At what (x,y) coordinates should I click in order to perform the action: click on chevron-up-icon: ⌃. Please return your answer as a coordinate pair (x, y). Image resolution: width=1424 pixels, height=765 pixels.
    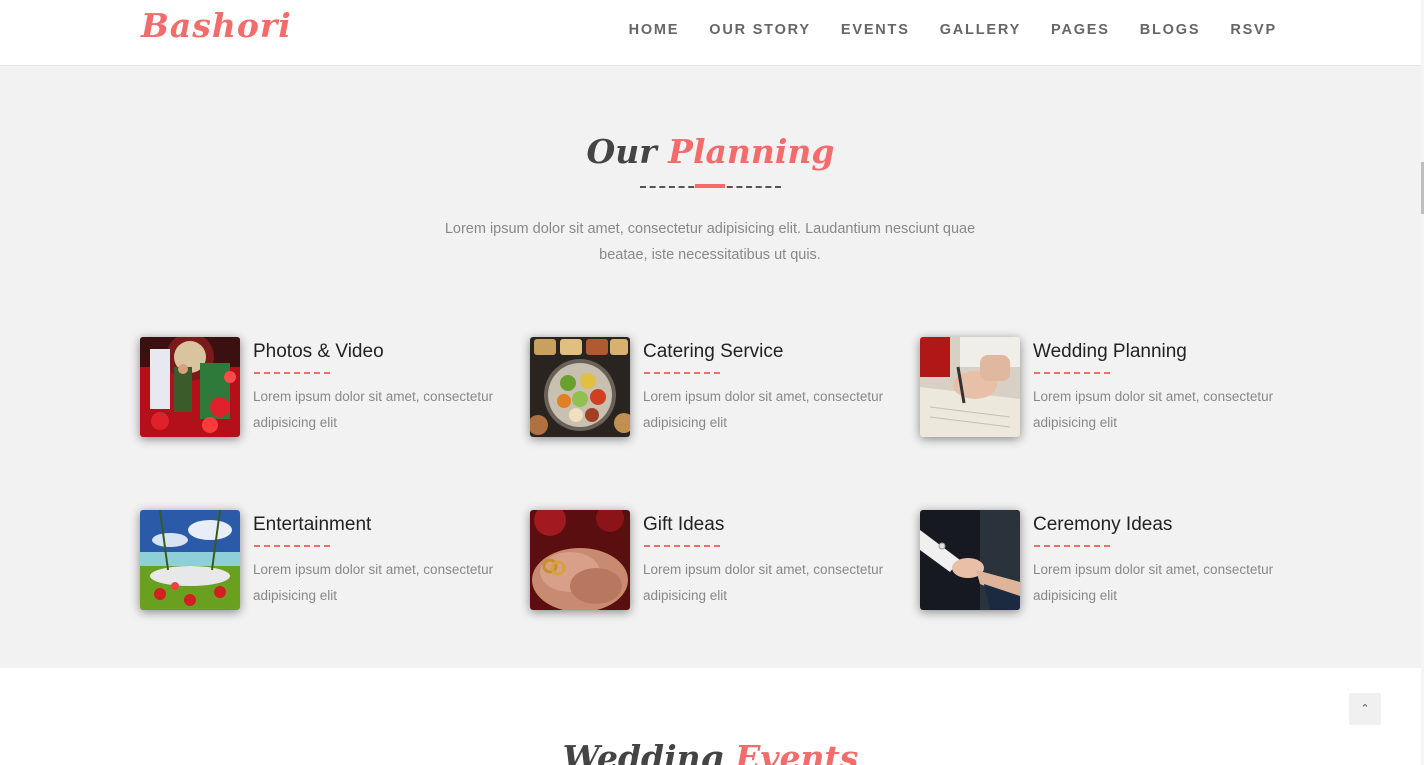
    Looking at the image, I should click on (1365, 708).